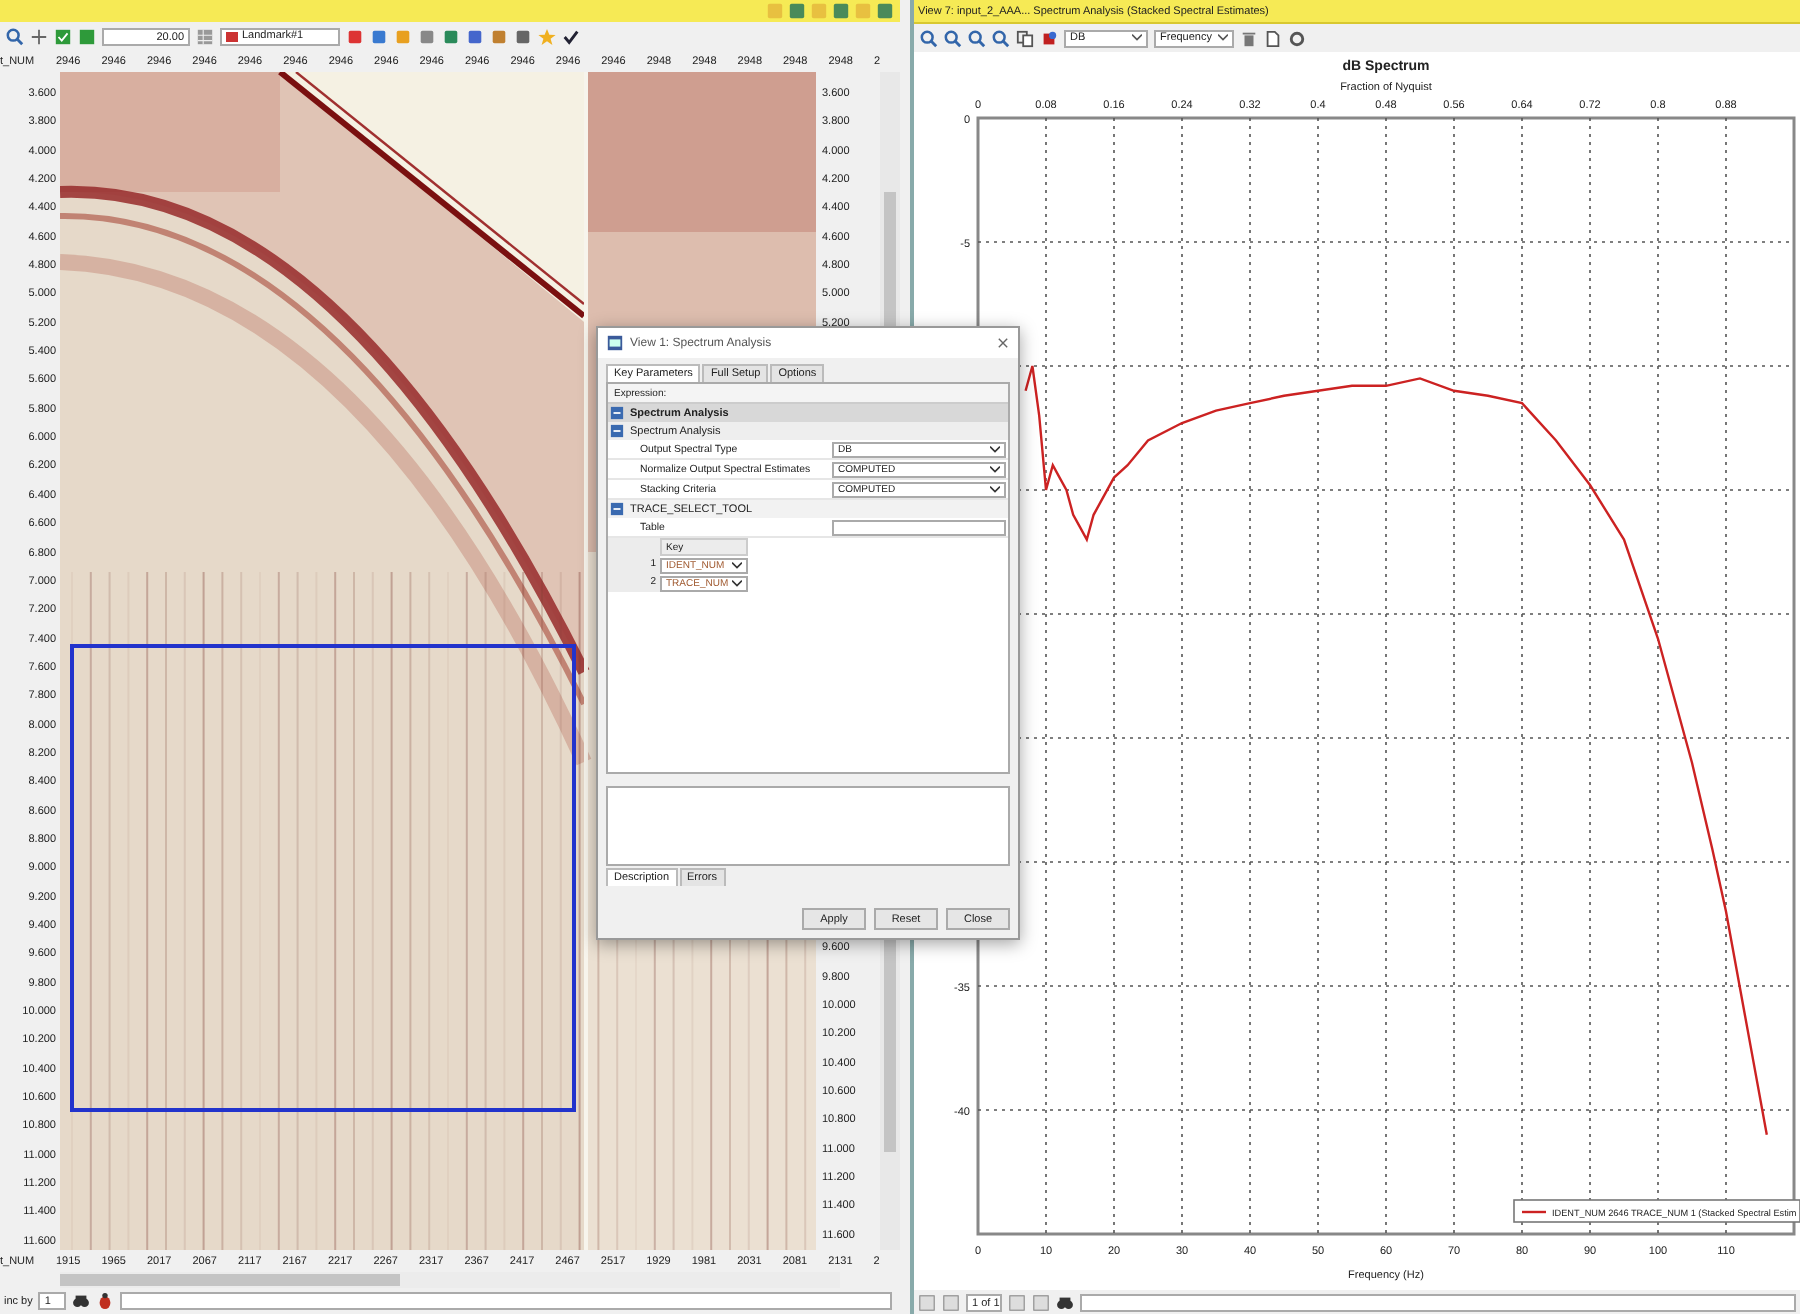 The width and height of the screenshot is (1800, 1314). I want to click on plus-icon, so click(39, 36).